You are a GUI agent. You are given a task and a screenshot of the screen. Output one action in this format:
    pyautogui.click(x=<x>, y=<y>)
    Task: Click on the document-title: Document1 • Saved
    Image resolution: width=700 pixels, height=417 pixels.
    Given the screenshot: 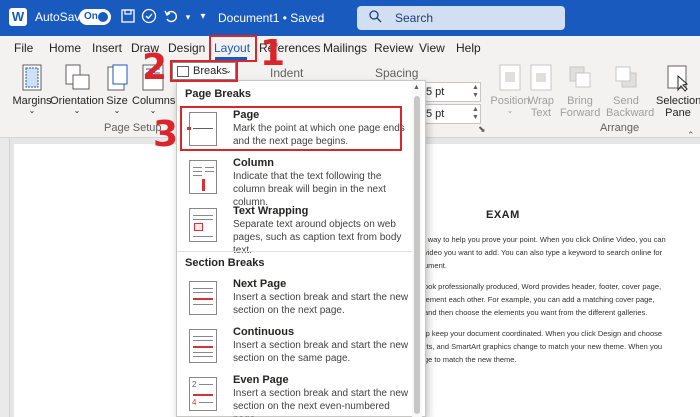 What is the action you would take?
    pyautogui.click(x=271, y=18)
    